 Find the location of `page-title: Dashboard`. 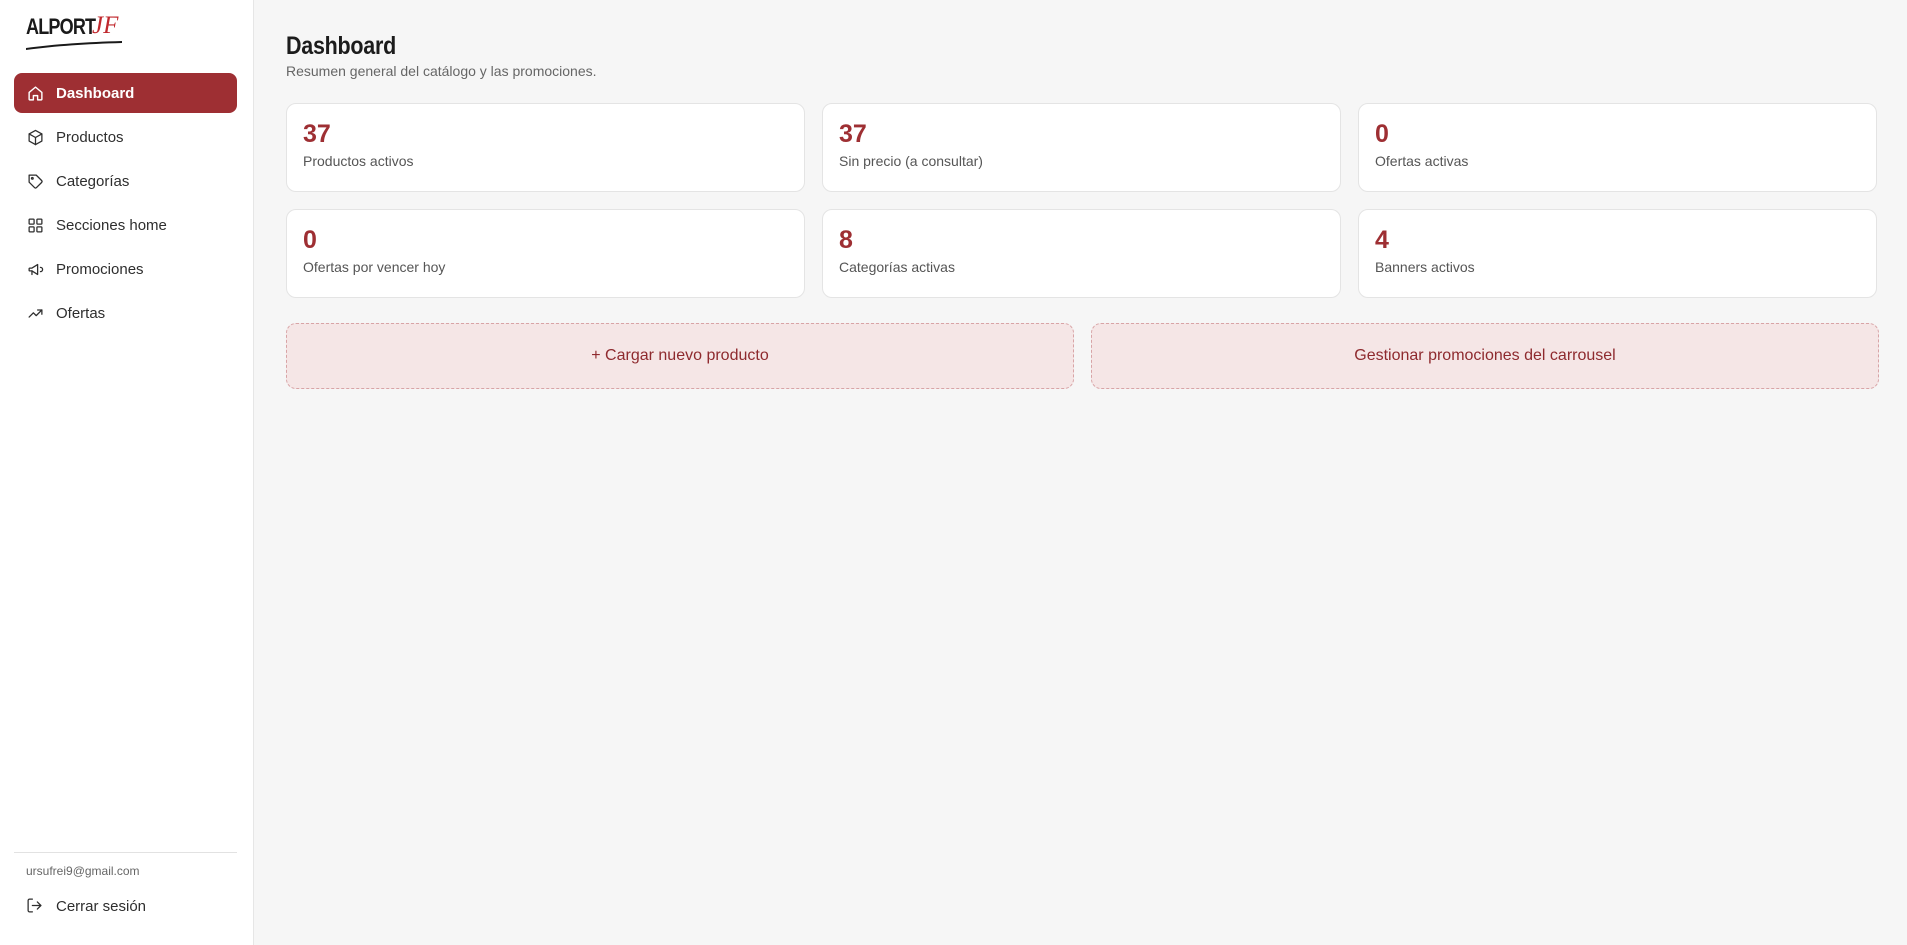

page-title: Dashboard is located at coordinates (341, 46).